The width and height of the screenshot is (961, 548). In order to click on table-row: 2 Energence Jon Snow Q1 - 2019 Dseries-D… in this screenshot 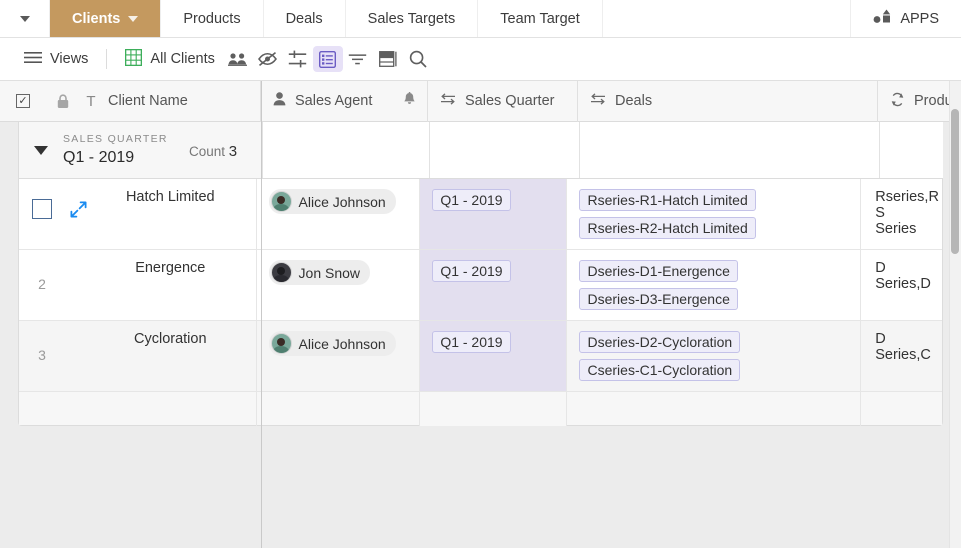, I will do `click(480, 284)`.